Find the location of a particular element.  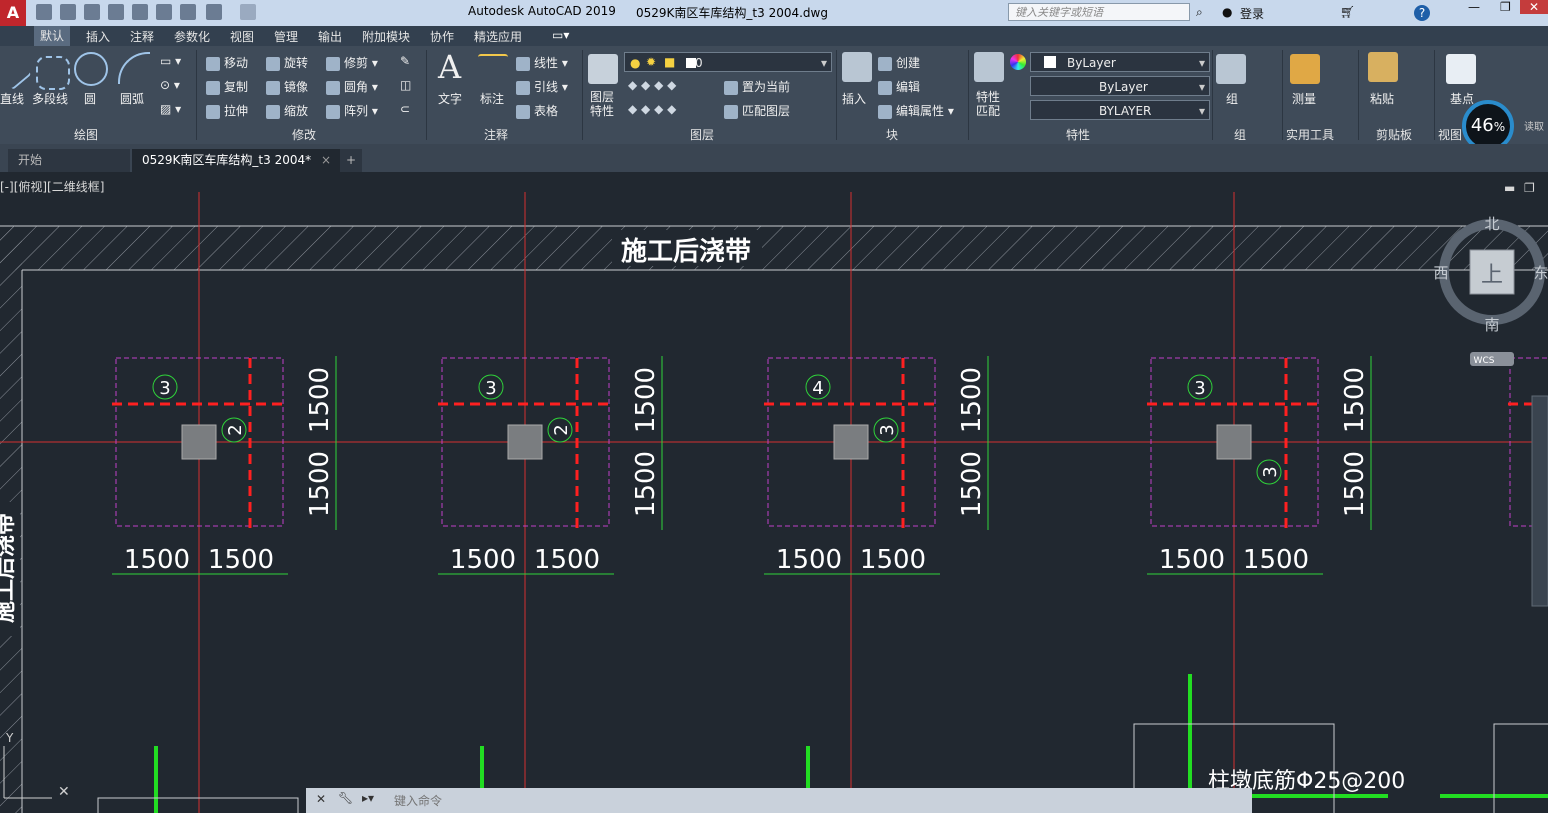

erase-icon: ✎ is located at coordinates (405, 61).